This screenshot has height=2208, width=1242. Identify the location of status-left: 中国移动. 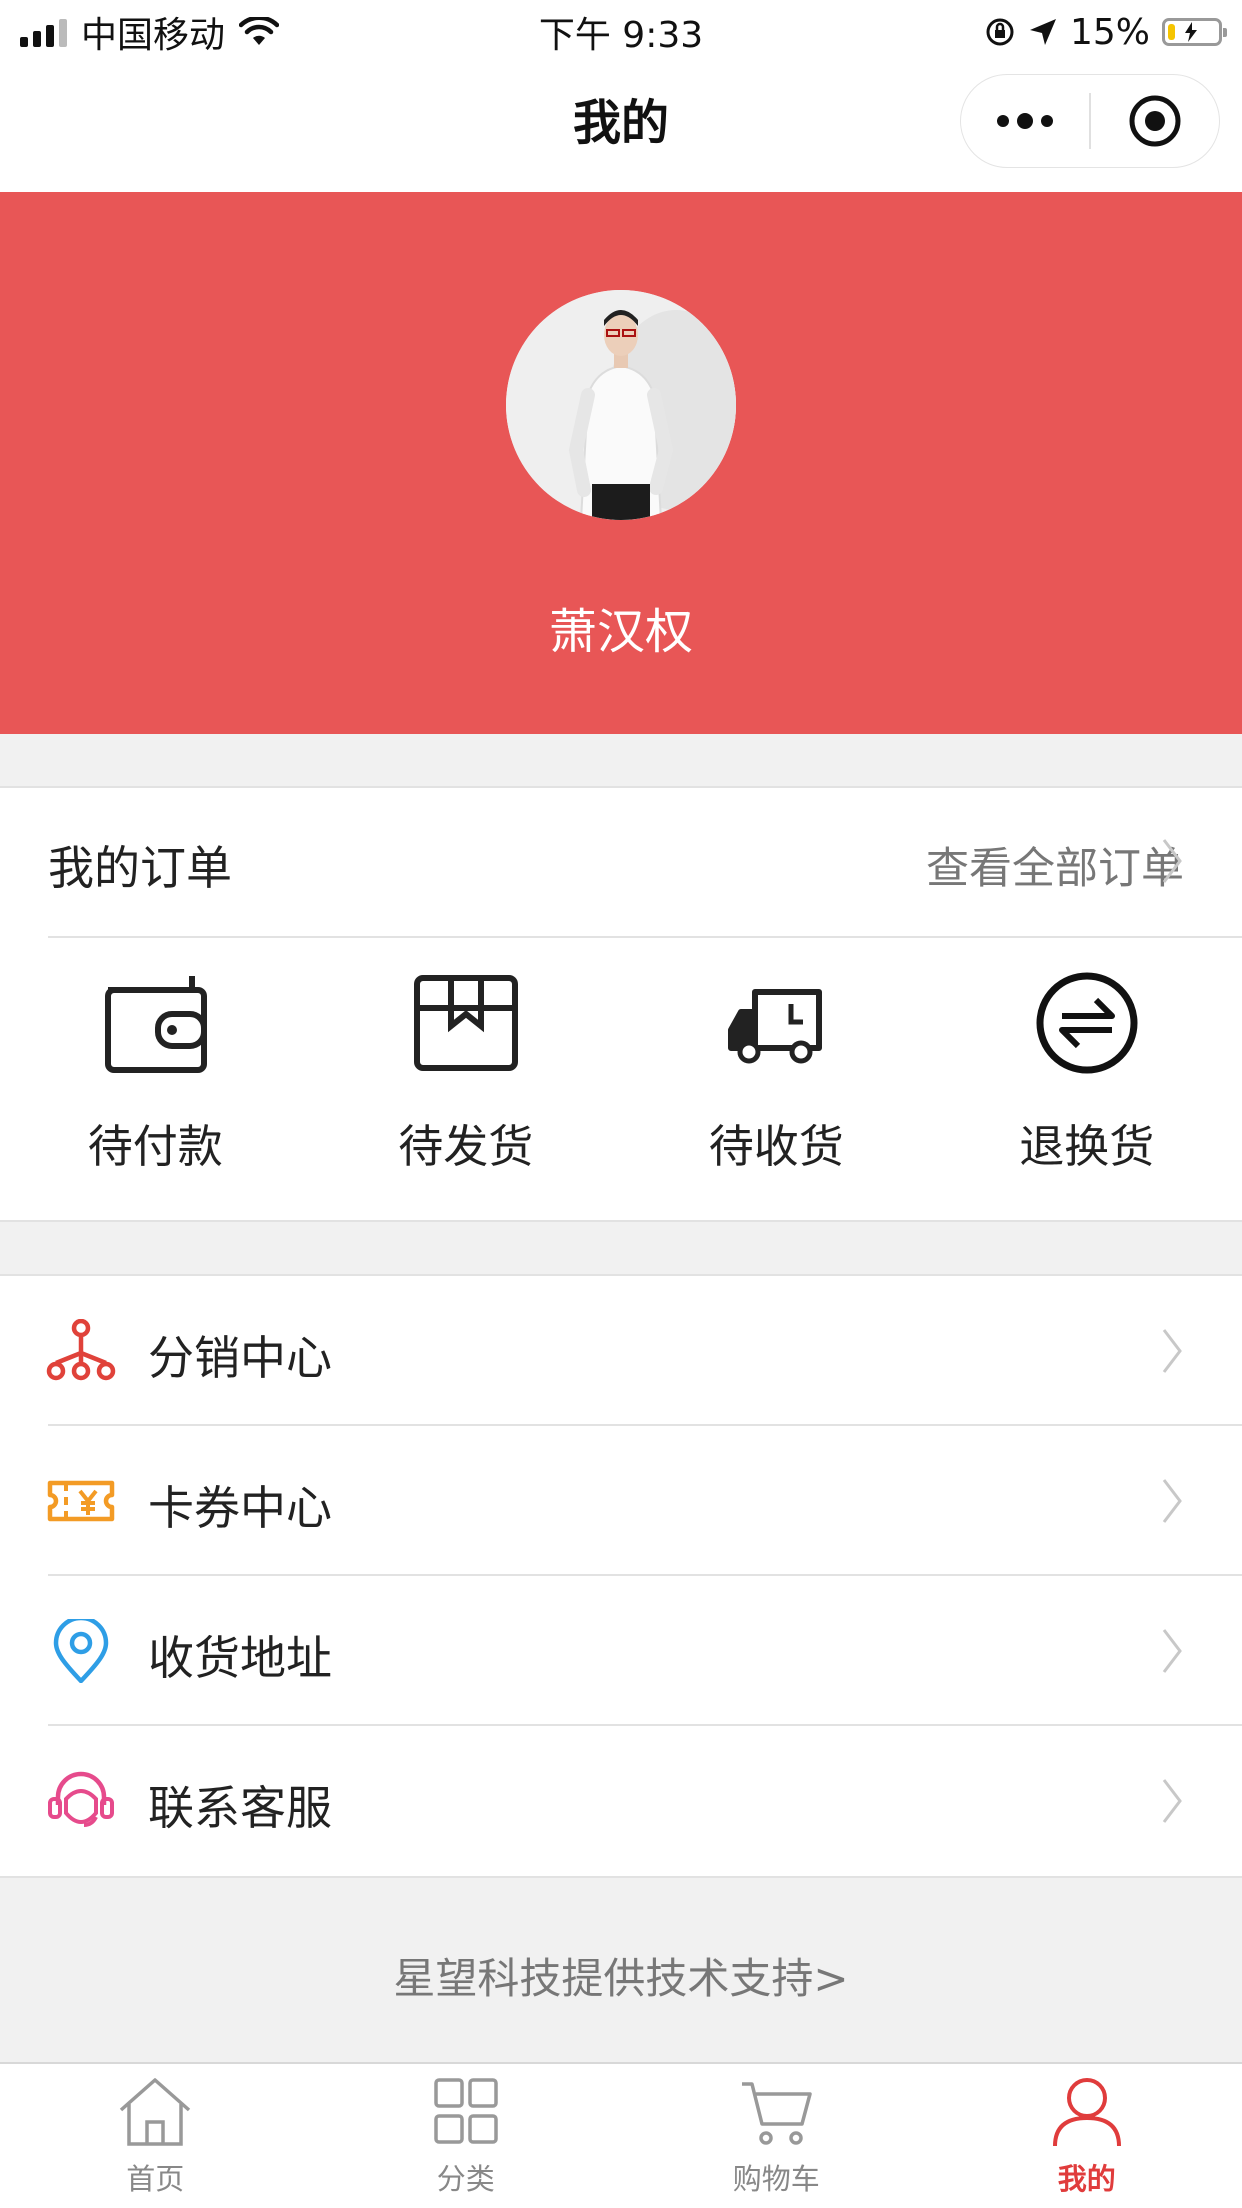
(230, 32).